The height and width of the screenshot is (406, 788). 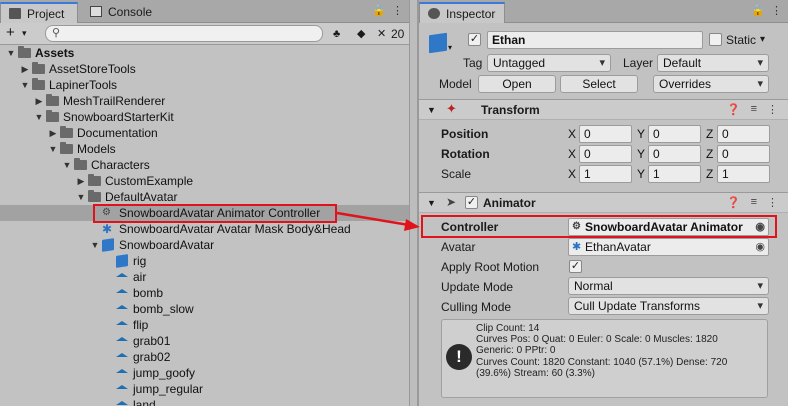 What do you see at coordinates (599, 84) in the screenshot?
I see `select-button: Select` at bounding box center [599, 84].